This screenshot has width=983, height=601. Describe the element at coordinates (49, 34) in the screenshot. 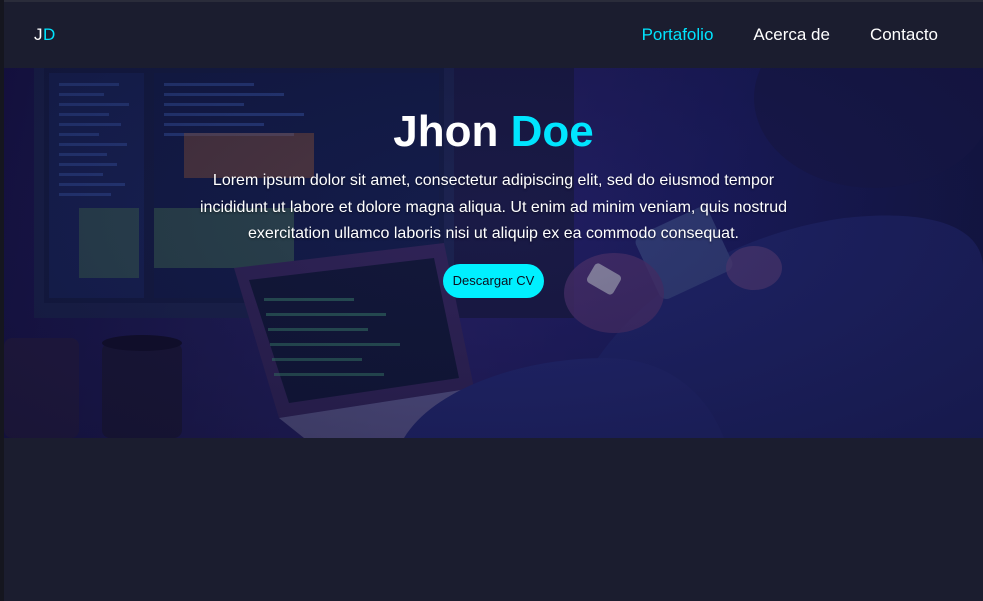

I see `logo-initial-second: D` at that location.